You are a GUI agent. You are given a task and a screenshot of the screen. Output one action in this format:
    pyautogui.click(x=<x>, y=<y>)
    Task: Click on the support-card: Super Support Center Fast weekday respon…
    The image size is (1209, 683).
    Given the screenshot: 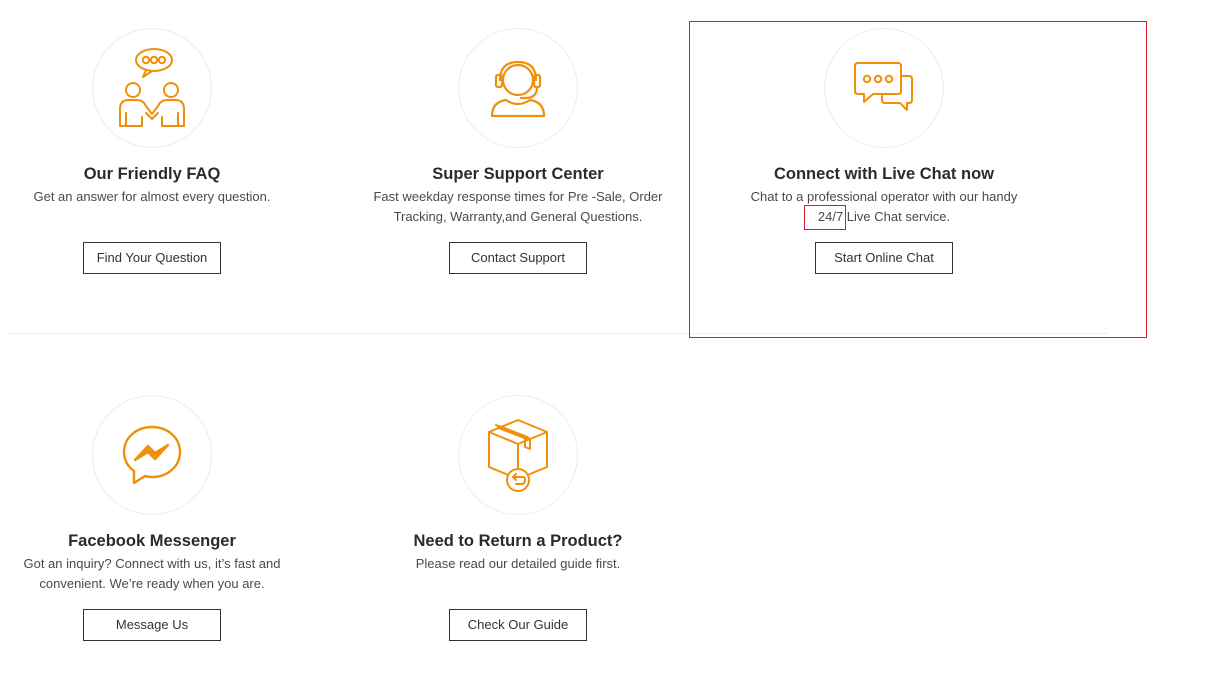 What is the action you would take?
    pyautogui.click(x=518, y=158)
    